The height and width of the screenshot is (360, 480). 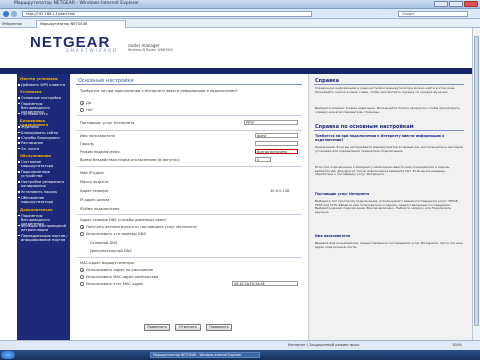 What do you see at coordinates (82, 277) in the screenshot?
I see `mac-computer-radio` at bounding box center [82, 277].